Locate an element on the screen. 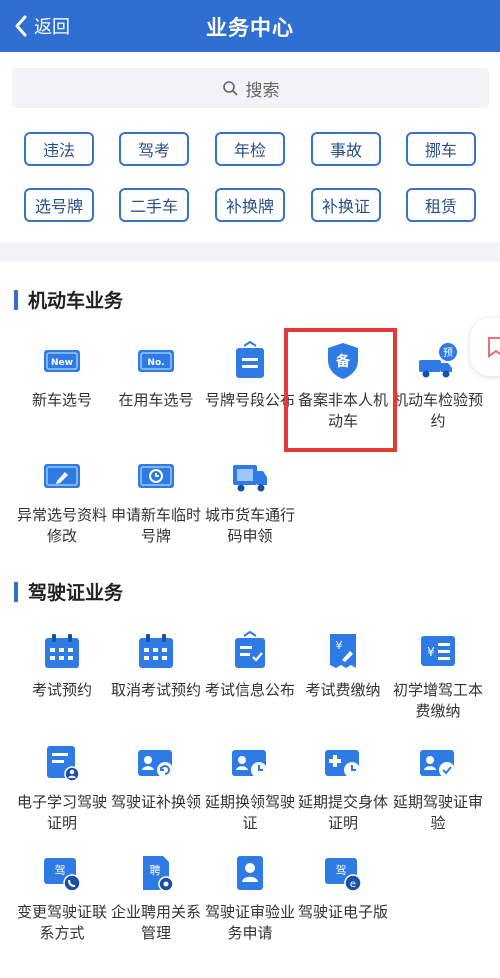 This screenshot has width=500, height=978. service-used-car-plate: No. 在用车选号 is located at coordinates (156, 375).